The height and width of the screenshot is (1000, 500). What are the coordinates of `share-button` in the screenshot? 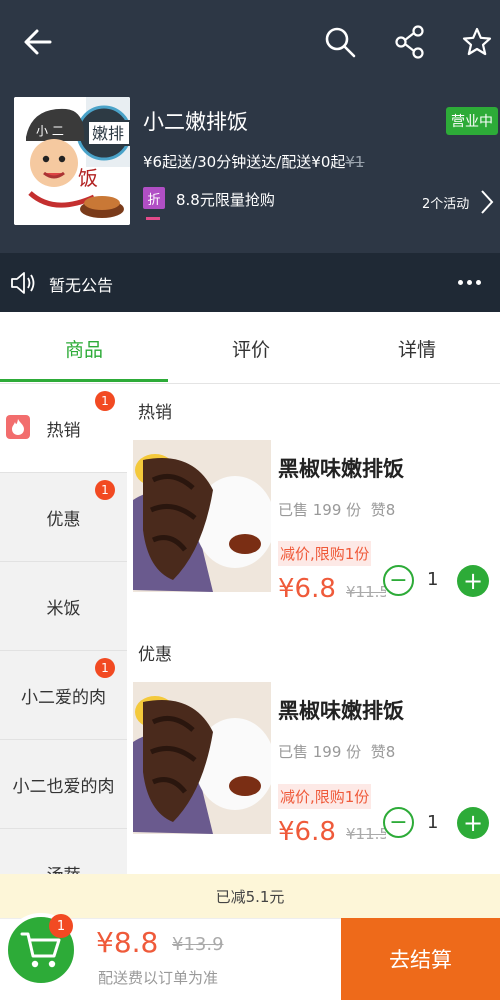 It's located at (410, 42).